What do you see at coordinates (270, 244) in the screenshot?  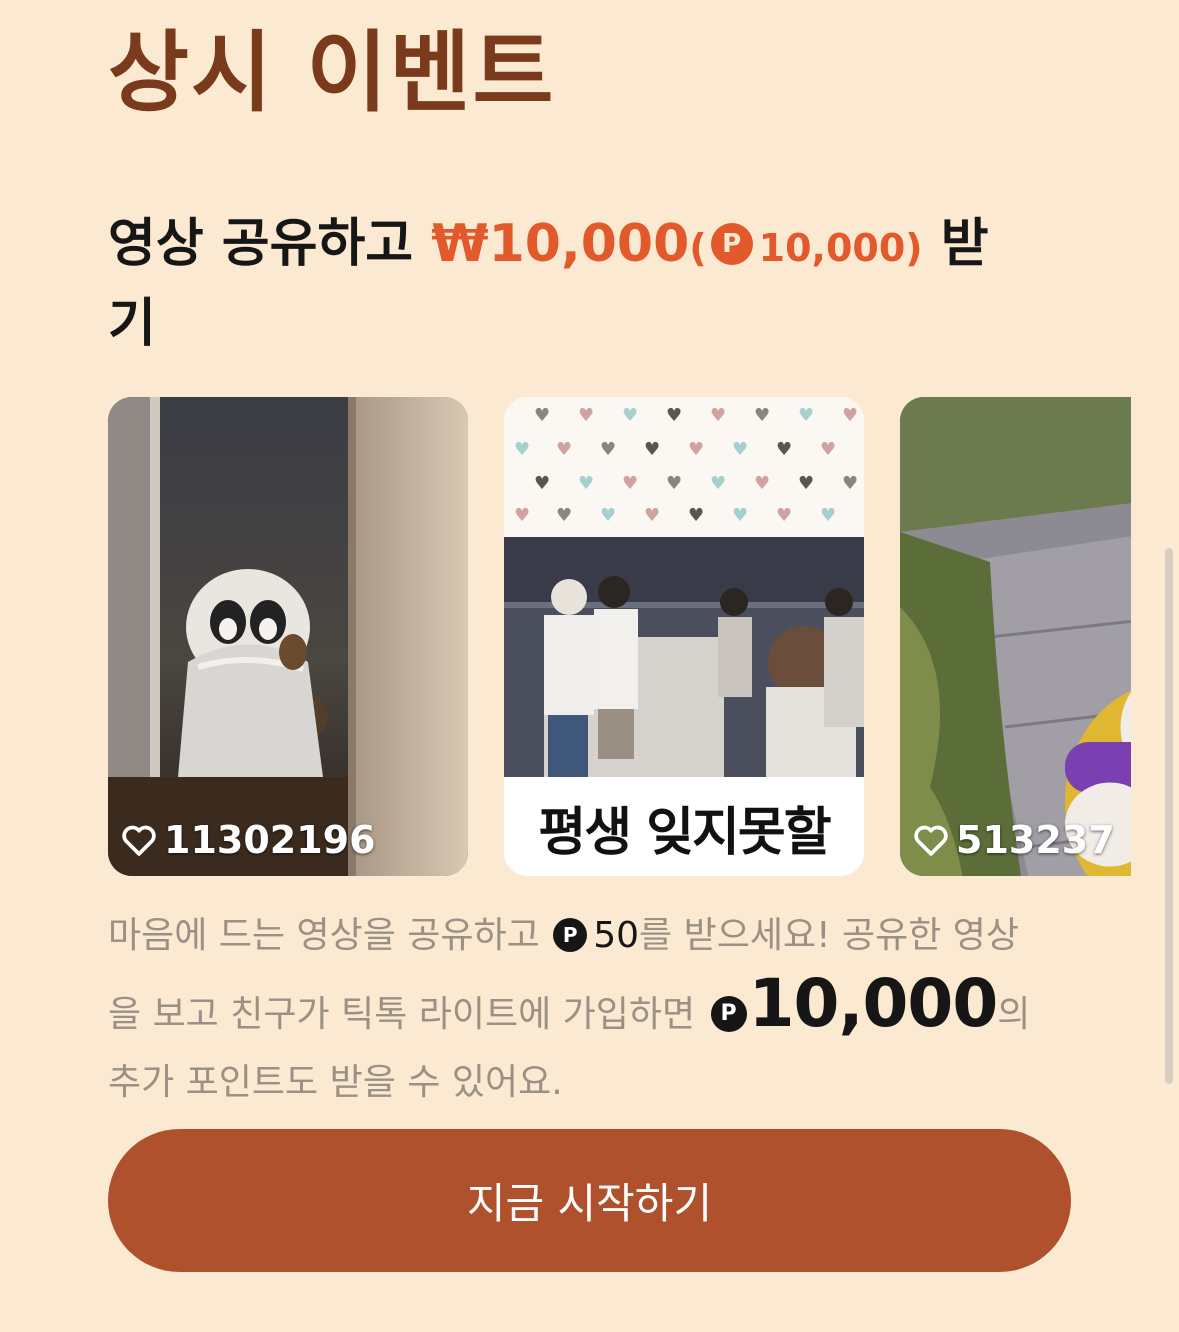 I see `promo-prefix: 영상 공유하고` at bounding box center [270, 244].